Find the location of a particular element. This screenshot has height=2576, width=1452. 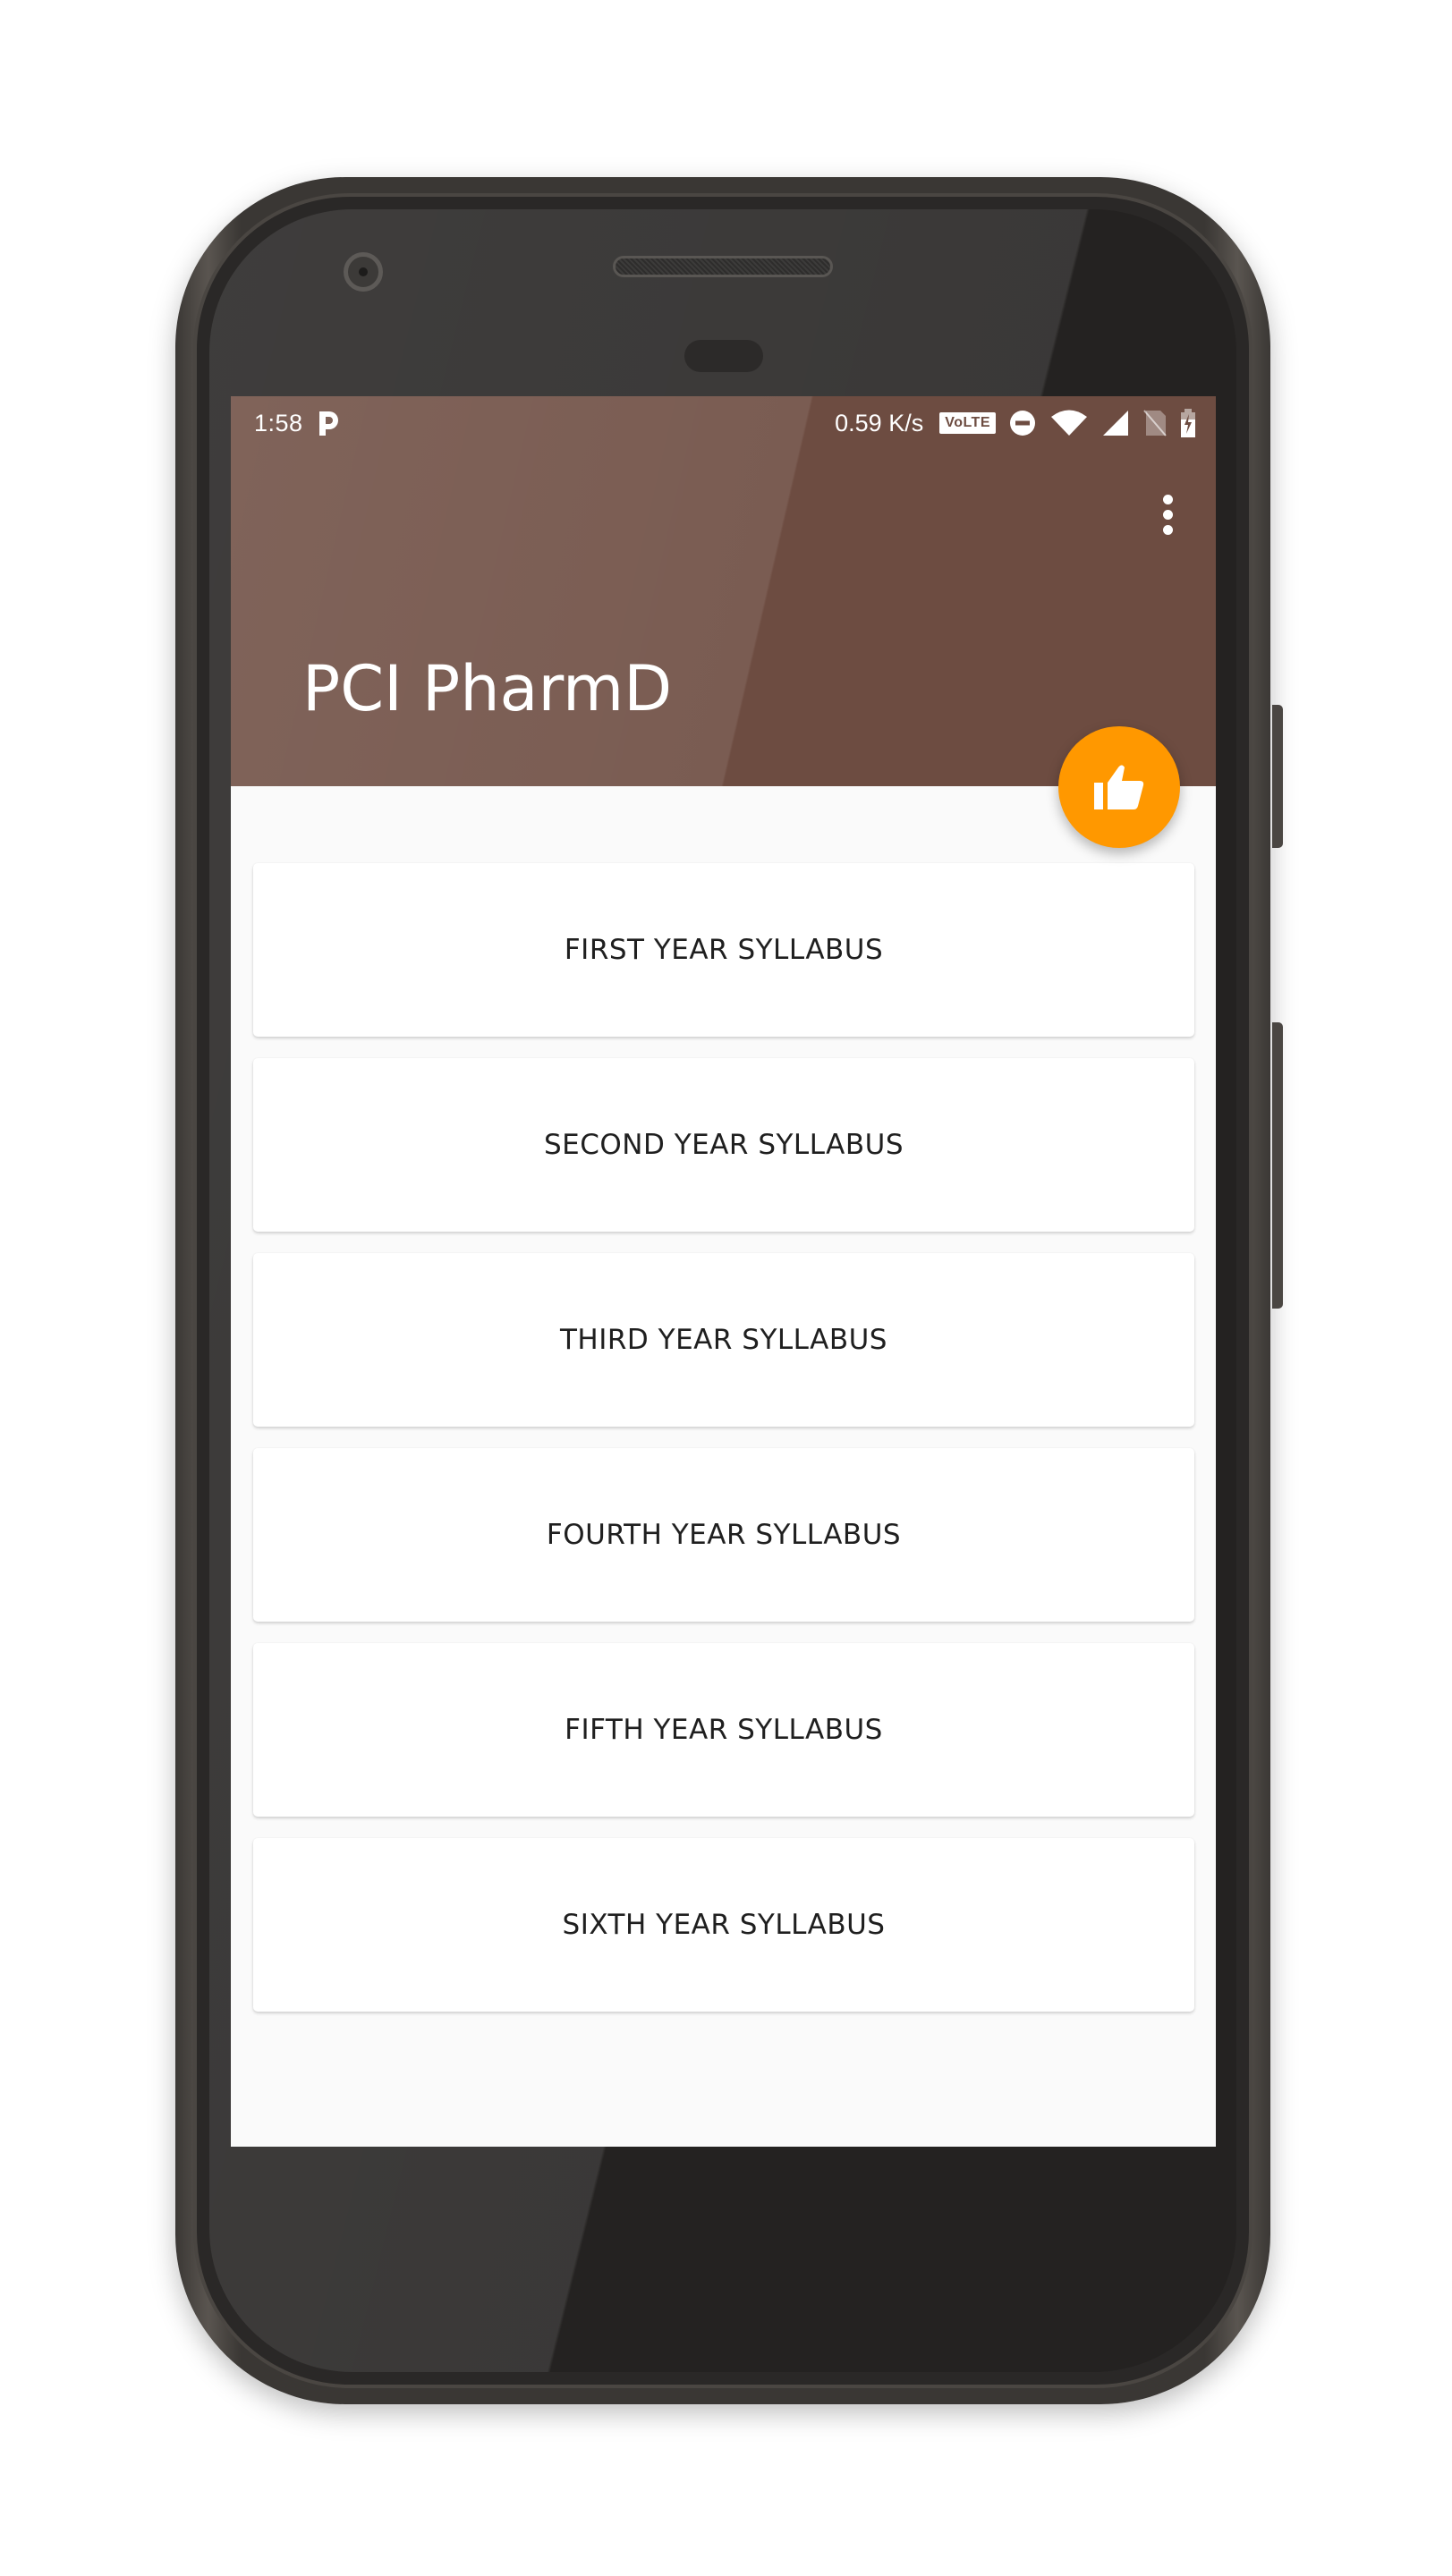

syllabus-card-sixth-year: SIXTH YEAR SYLLABUS is located at coordinates (723, 1925).